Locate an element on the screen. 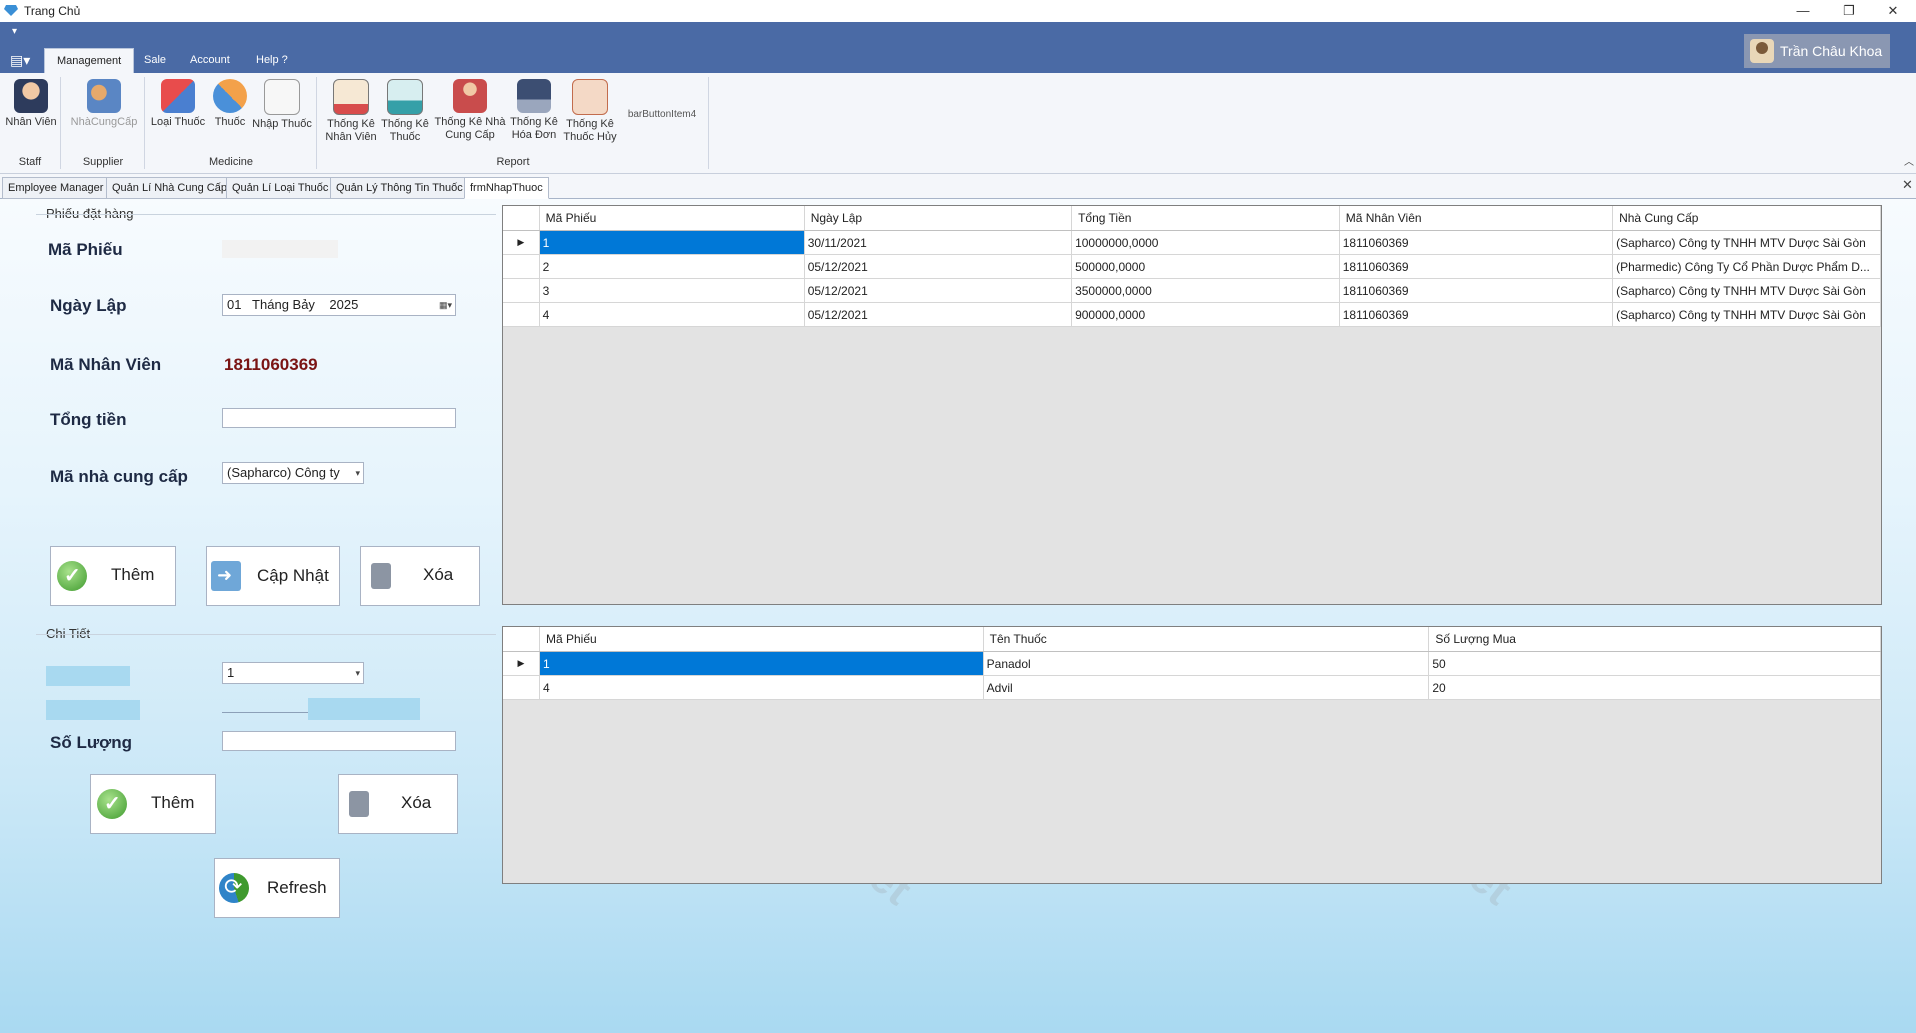  tab-management: Management is located at coordinates (89, 60).